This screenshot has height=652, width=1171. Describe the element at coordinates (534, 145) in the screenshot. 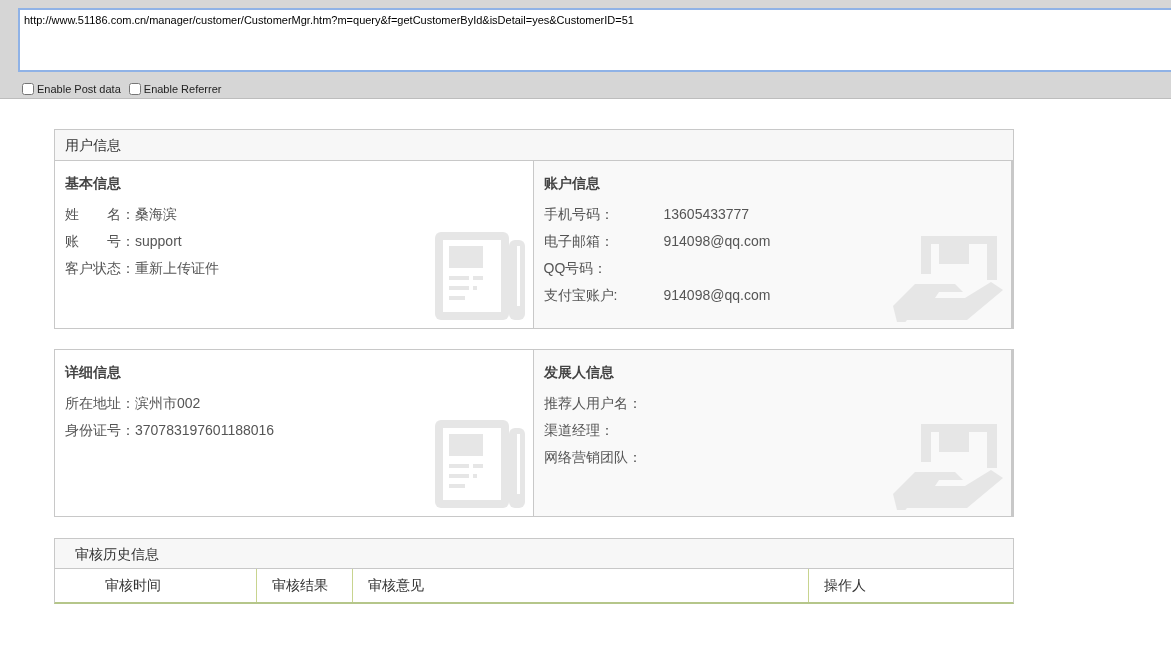

I see `panel-title: 用户信息` at that location.